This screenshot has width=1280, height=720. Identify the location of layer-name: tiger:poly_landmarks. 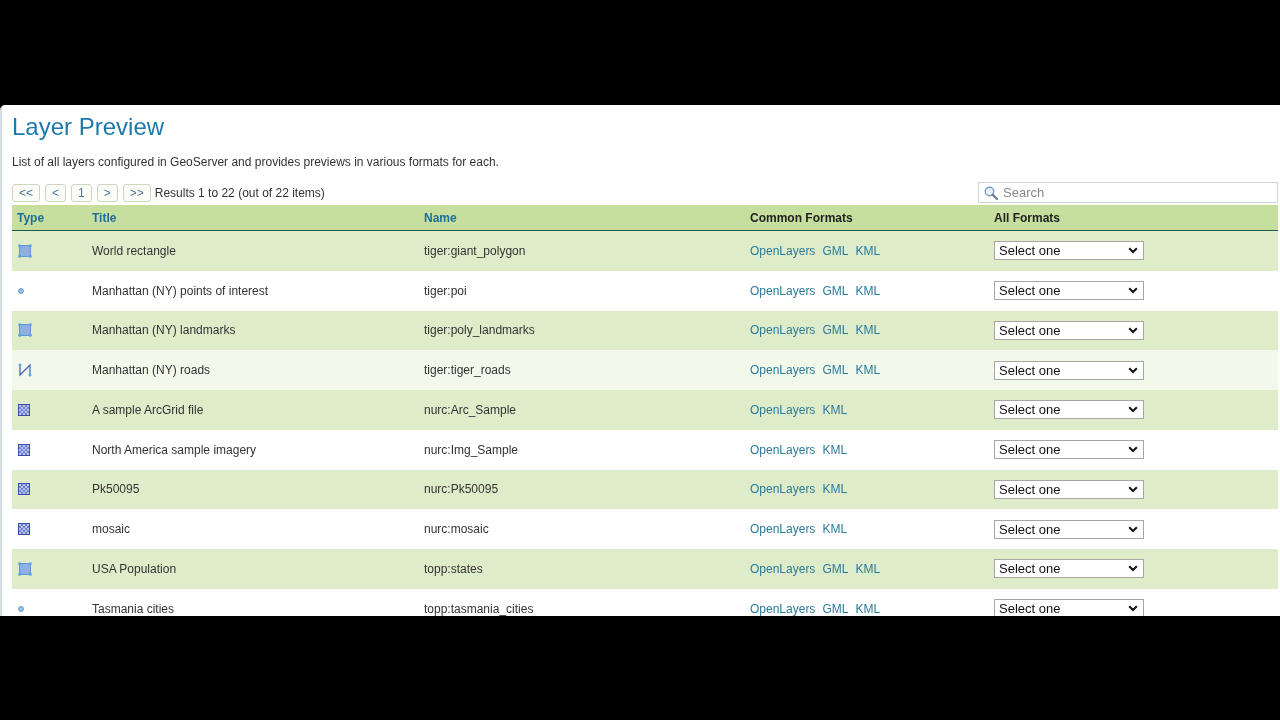
(479, 330).